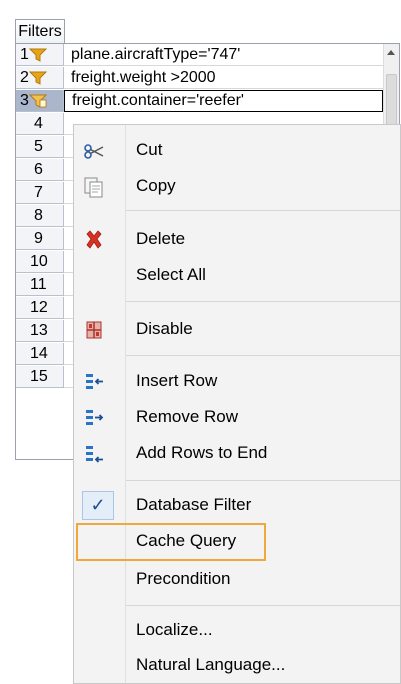  I want to click on row-header: 10, so click(40, 262).